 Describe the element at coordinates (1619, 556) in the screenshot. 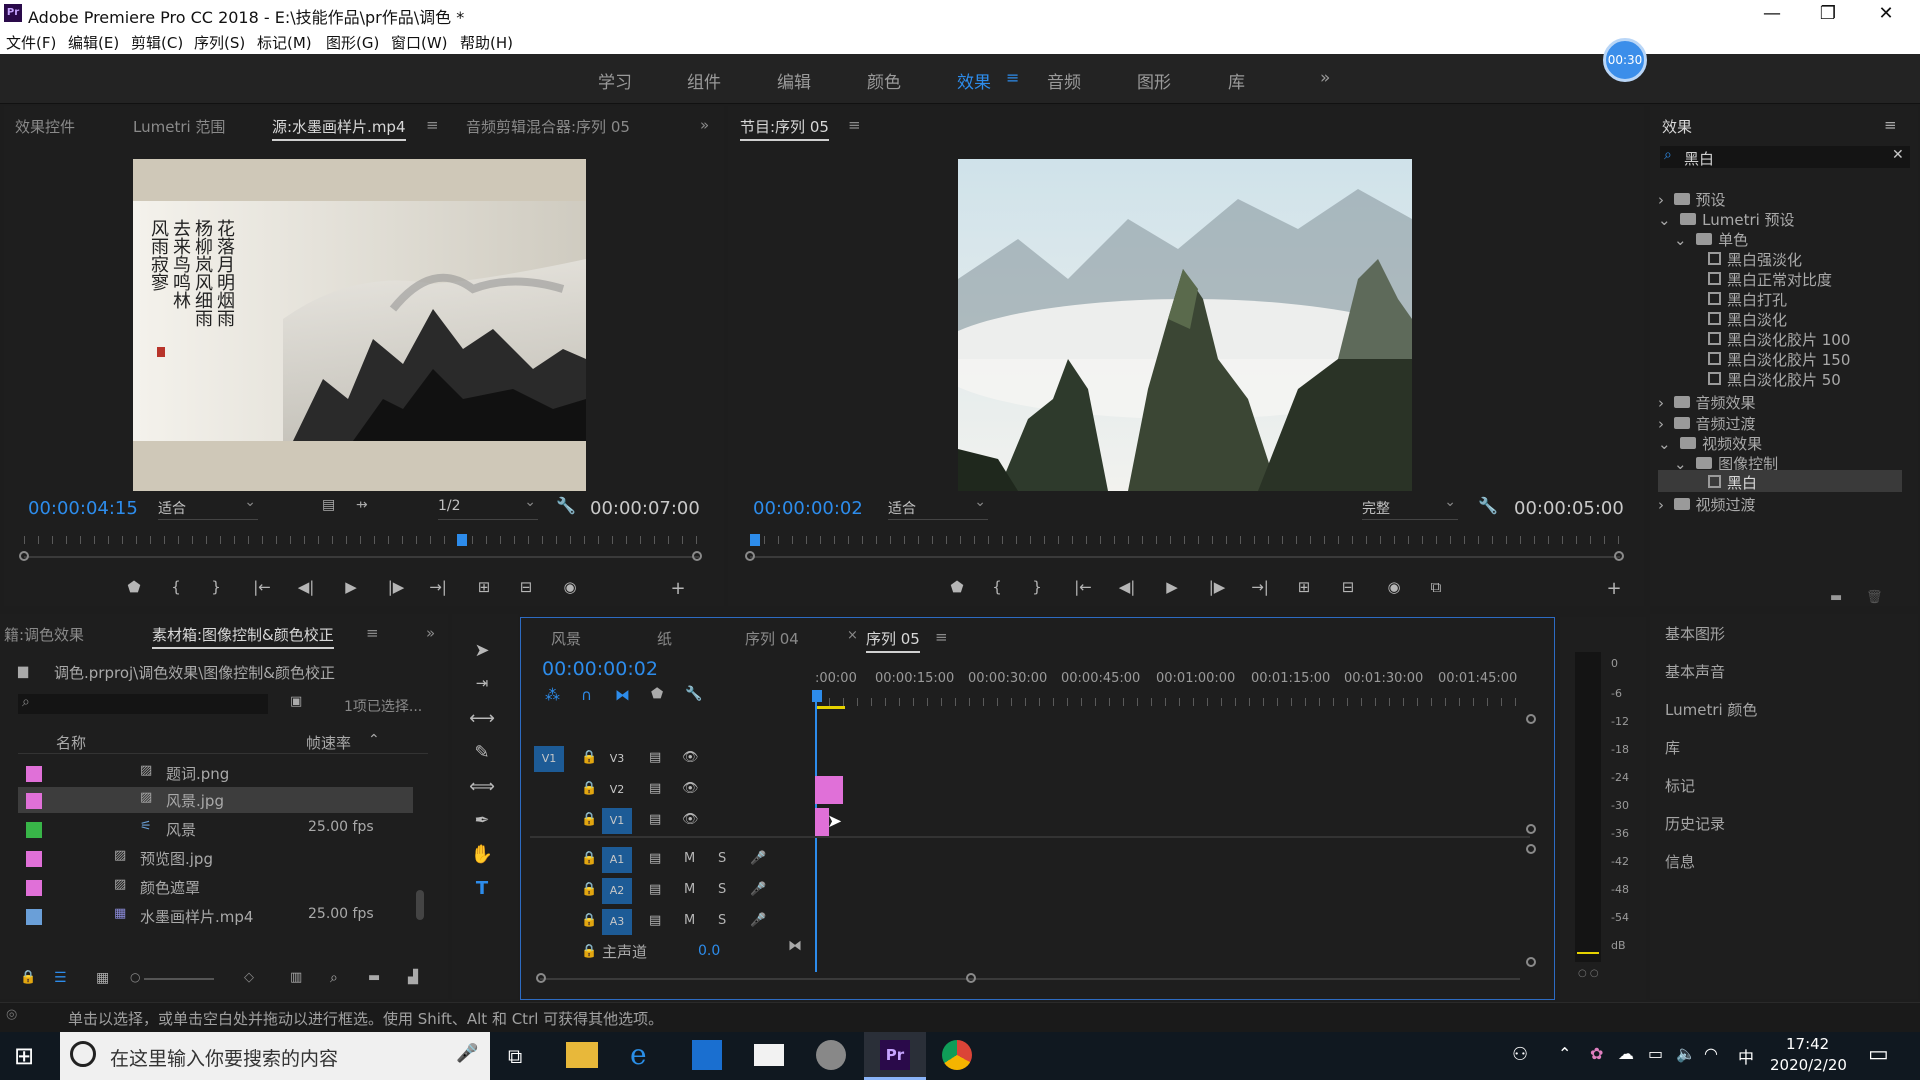

I see `program-zoom-handle-right` at that location.